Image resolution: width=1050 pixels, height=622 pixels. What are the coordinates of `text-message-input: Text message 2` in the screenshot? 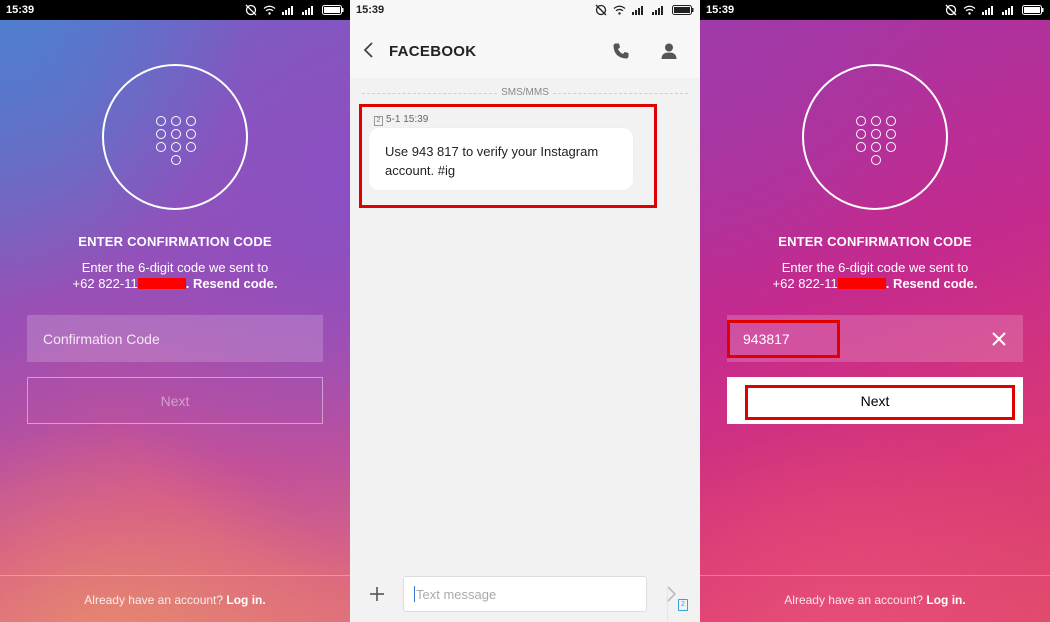 It's located at (545, 599).